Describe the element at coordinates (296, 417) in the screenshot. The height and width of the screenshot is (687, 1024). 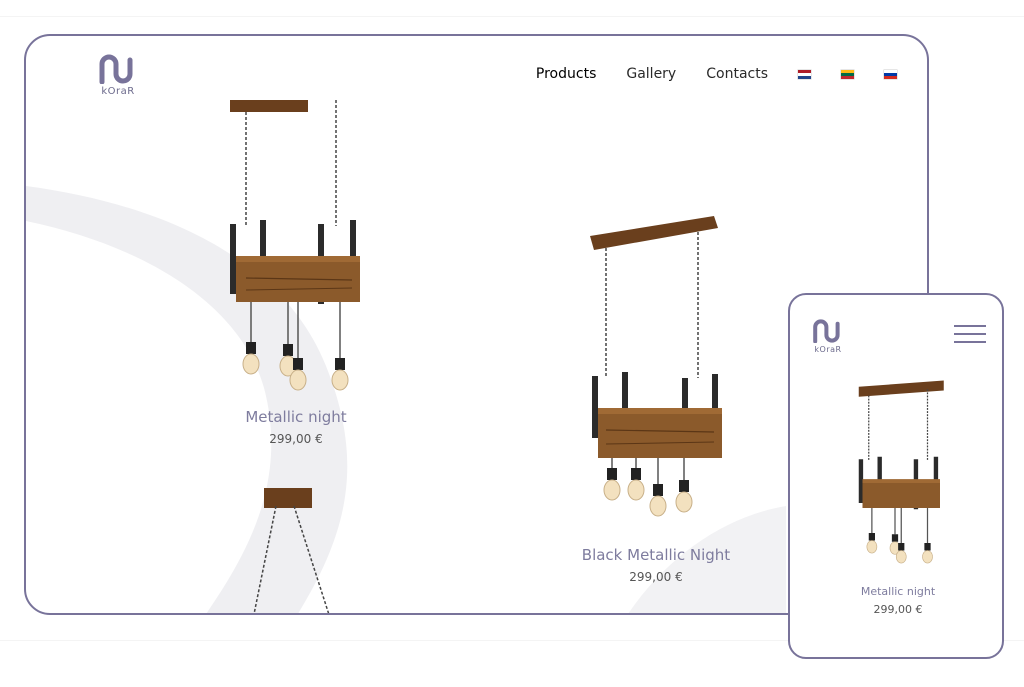
I see `product-name: Metallic night` at that location.